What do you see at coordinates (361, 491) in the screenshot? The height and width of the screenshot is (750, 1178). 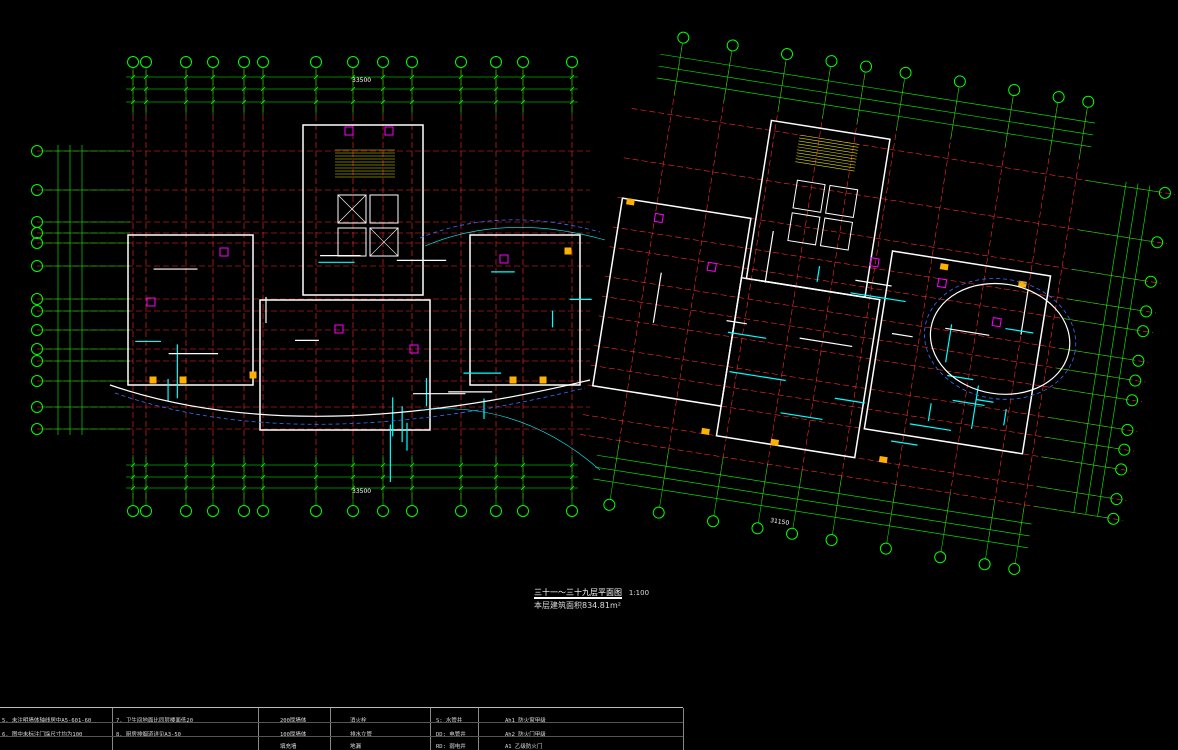 I see `dim-bottom-total: 33500` at bounding box center [361, 491].